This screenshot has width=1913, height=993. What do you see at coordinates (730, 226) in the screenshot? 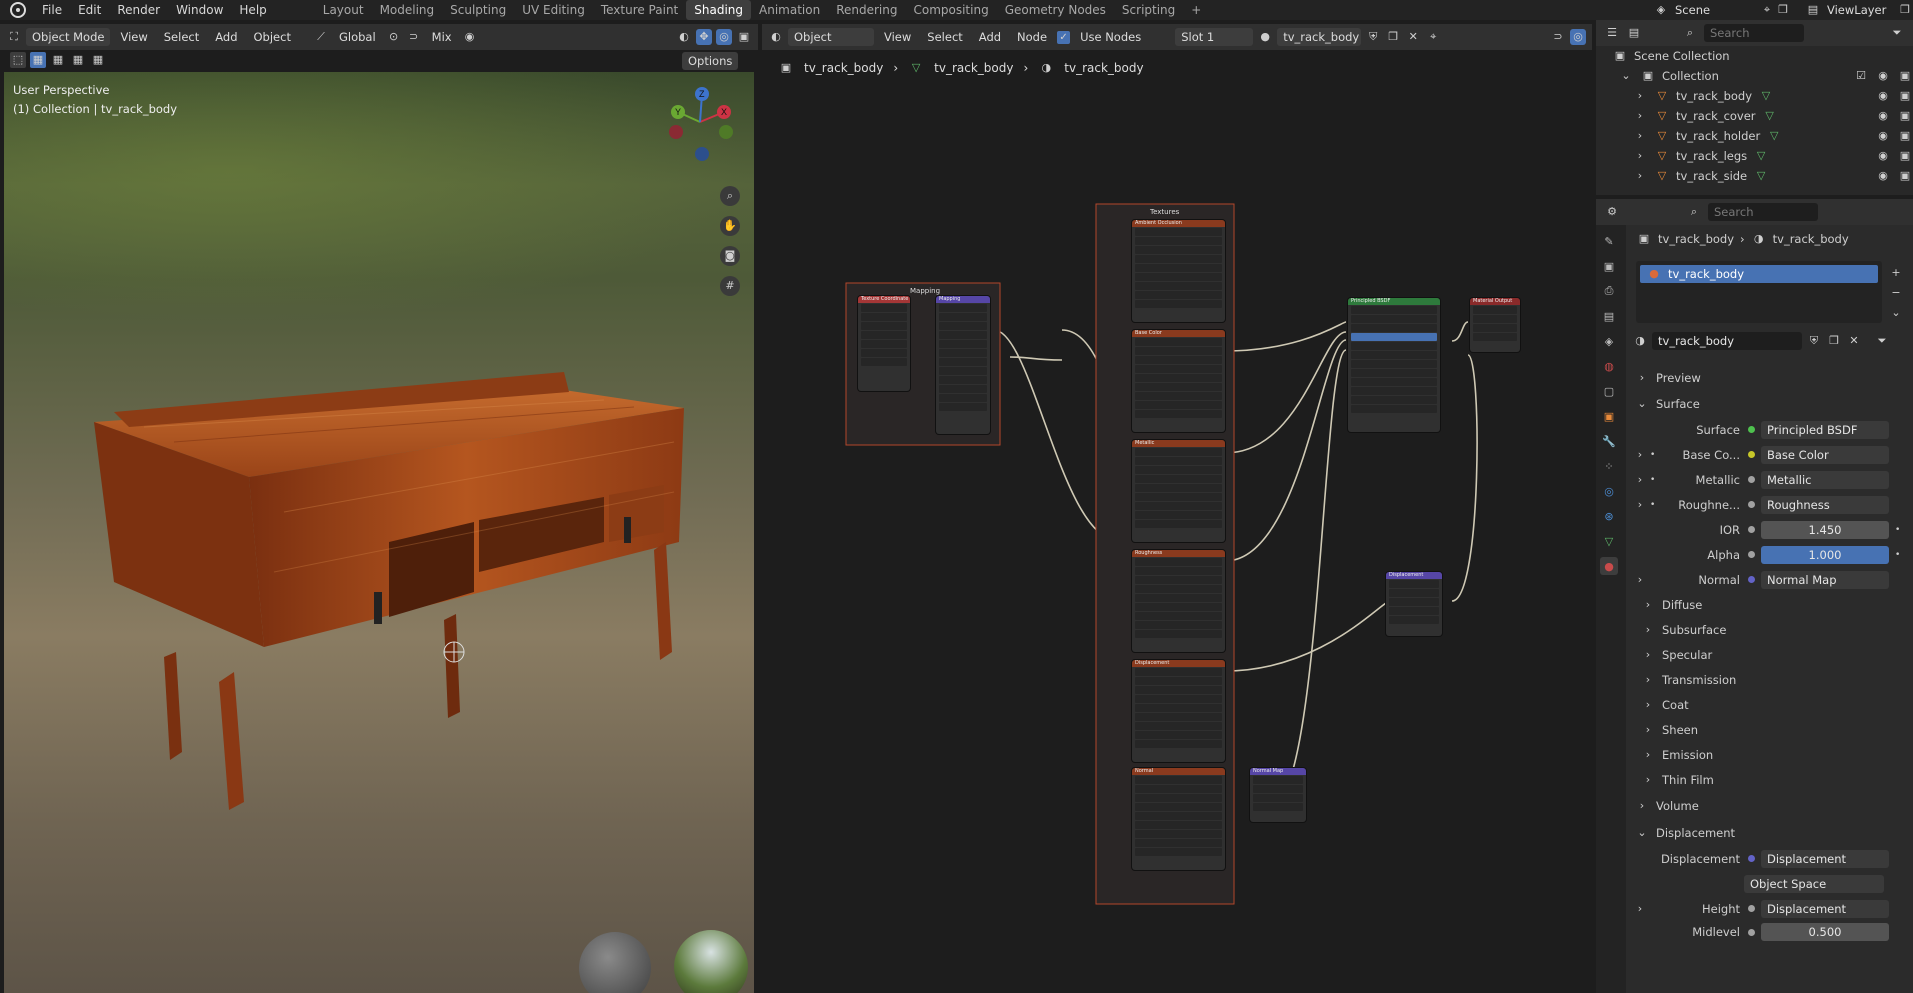
I see `pan-hand-icon: ✋` at bounding box center [730, 226].